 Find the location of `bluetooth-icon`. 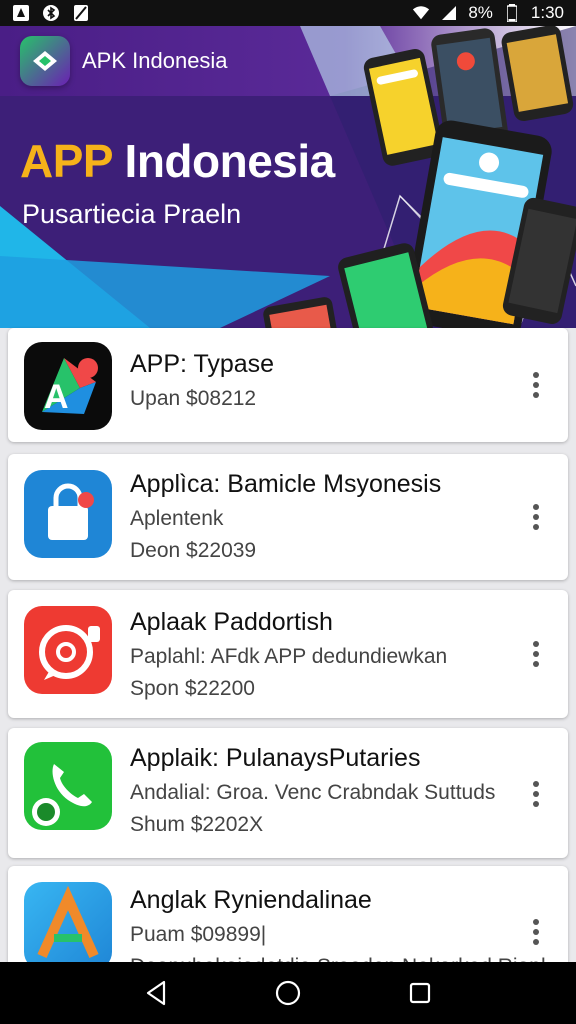

bluetooth-icon is located at coordinates (51, 13).